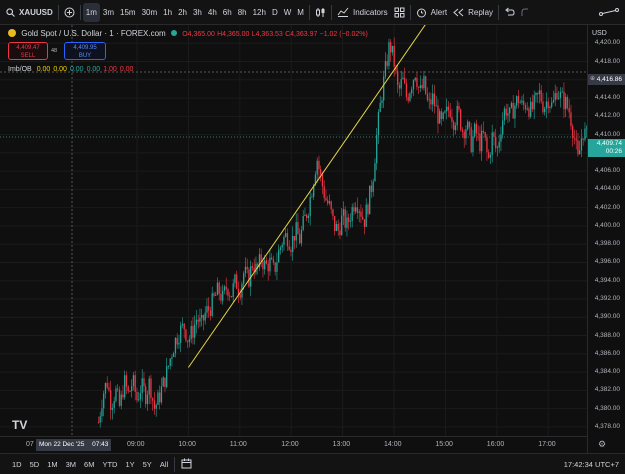 This screenshot has height=474, width=625. I want to click on indicator-legend: Imb/OB 0.00 0.00 0.00 0.00 1.00 0.00, so click(72, 69).